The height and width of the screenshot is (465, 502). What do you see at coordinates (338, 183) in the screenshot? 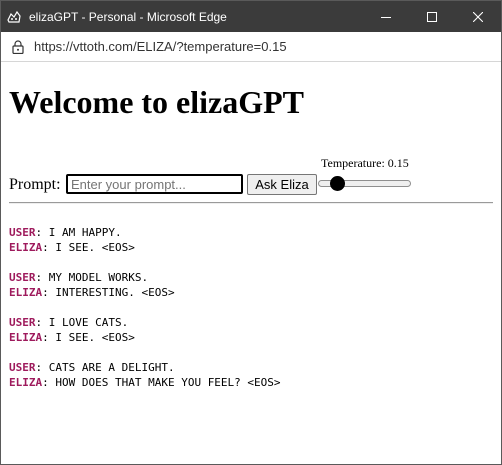
I see `slider-thumb` at bounding box center [338, 183].